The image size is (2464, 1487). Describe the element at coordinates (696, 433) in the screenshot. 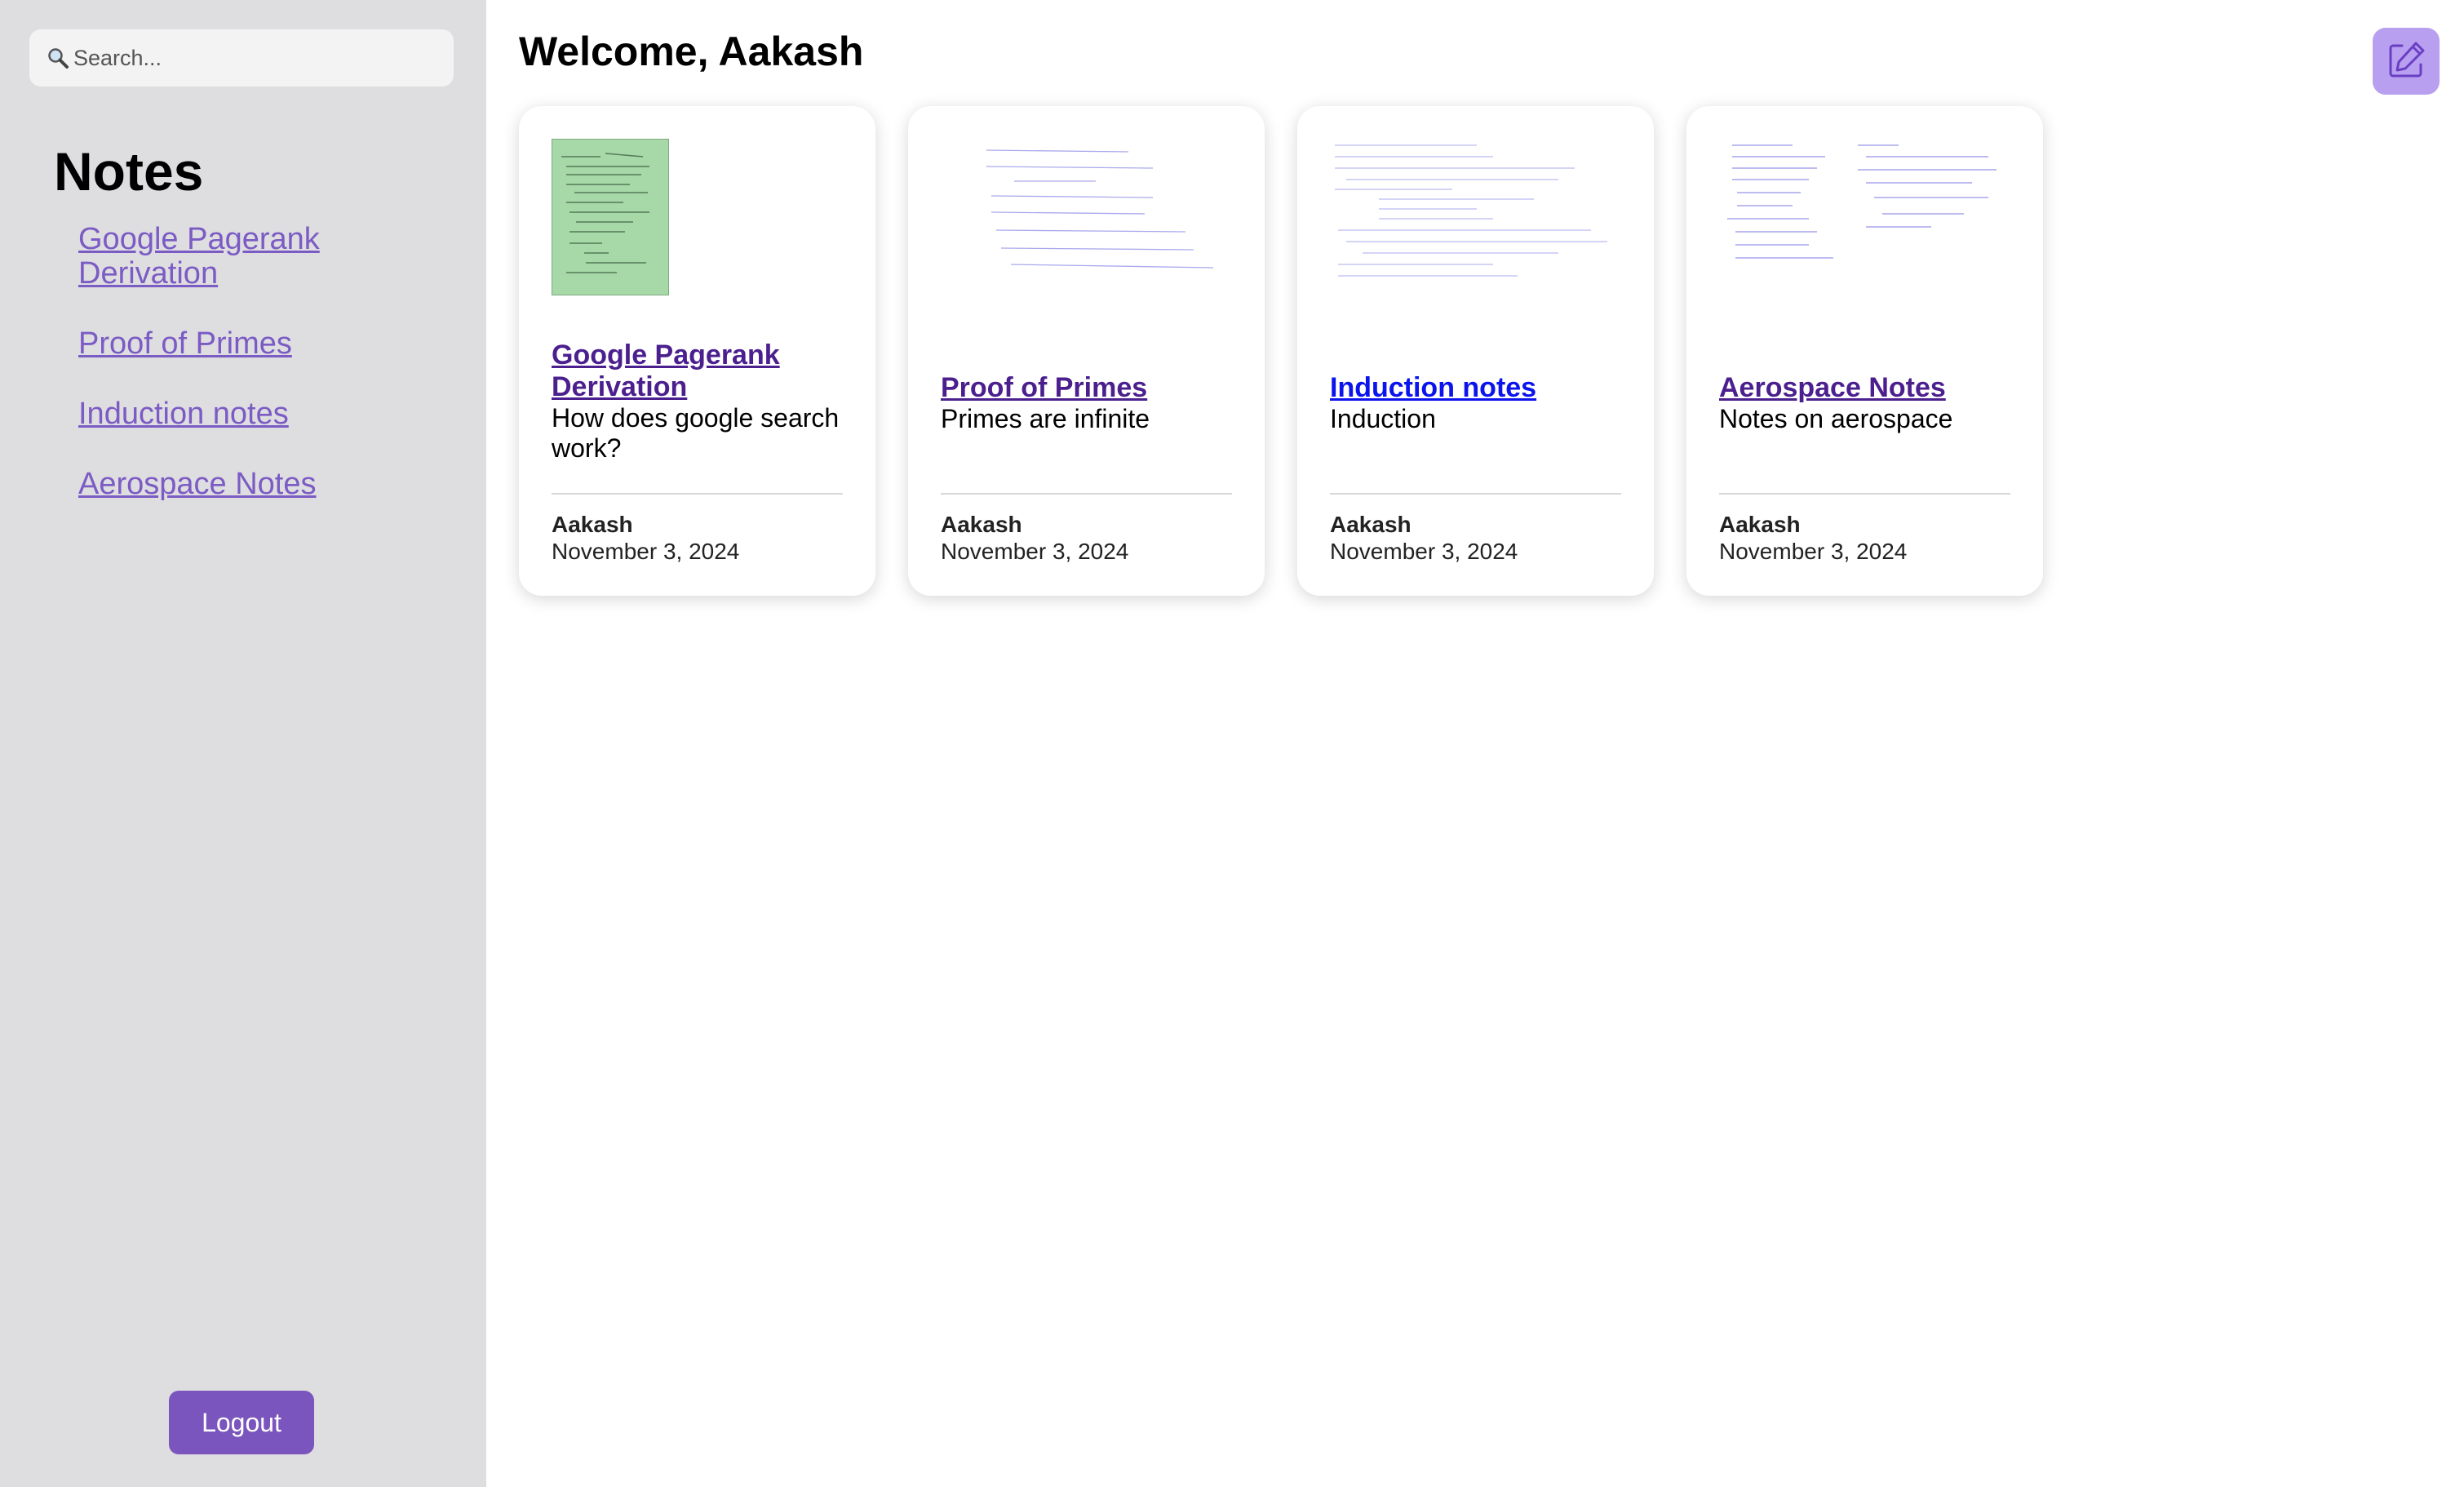

I see `note-description: How does google search work?` at that location.